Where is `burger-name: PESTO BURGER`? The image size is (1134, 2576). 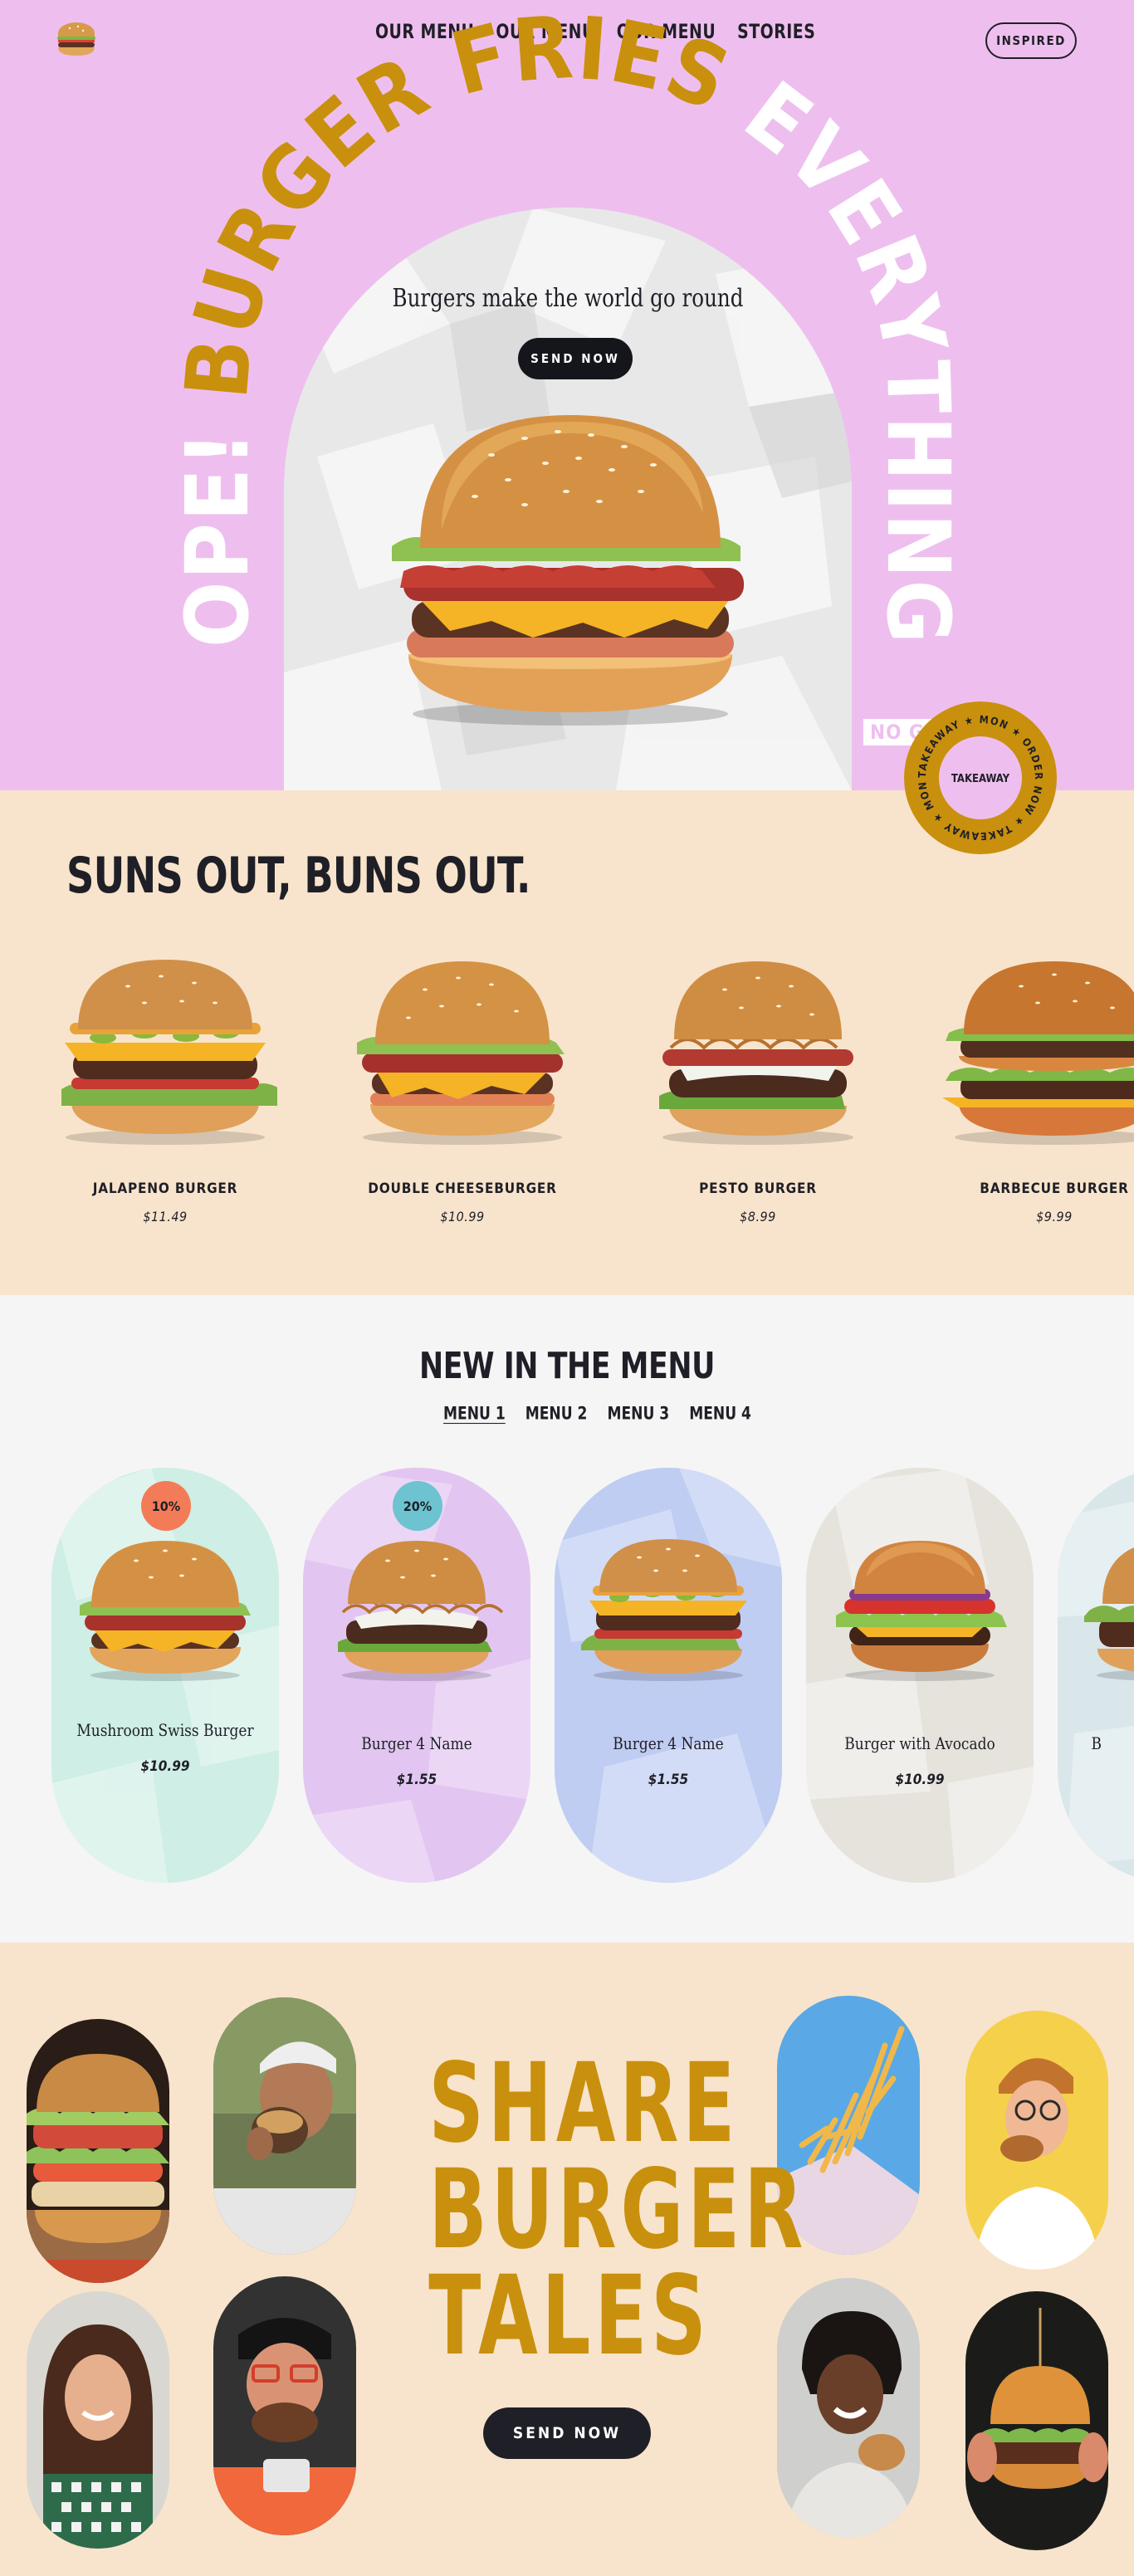 burger-name: PESTO BURGER is located at coordinates (758, 1188).